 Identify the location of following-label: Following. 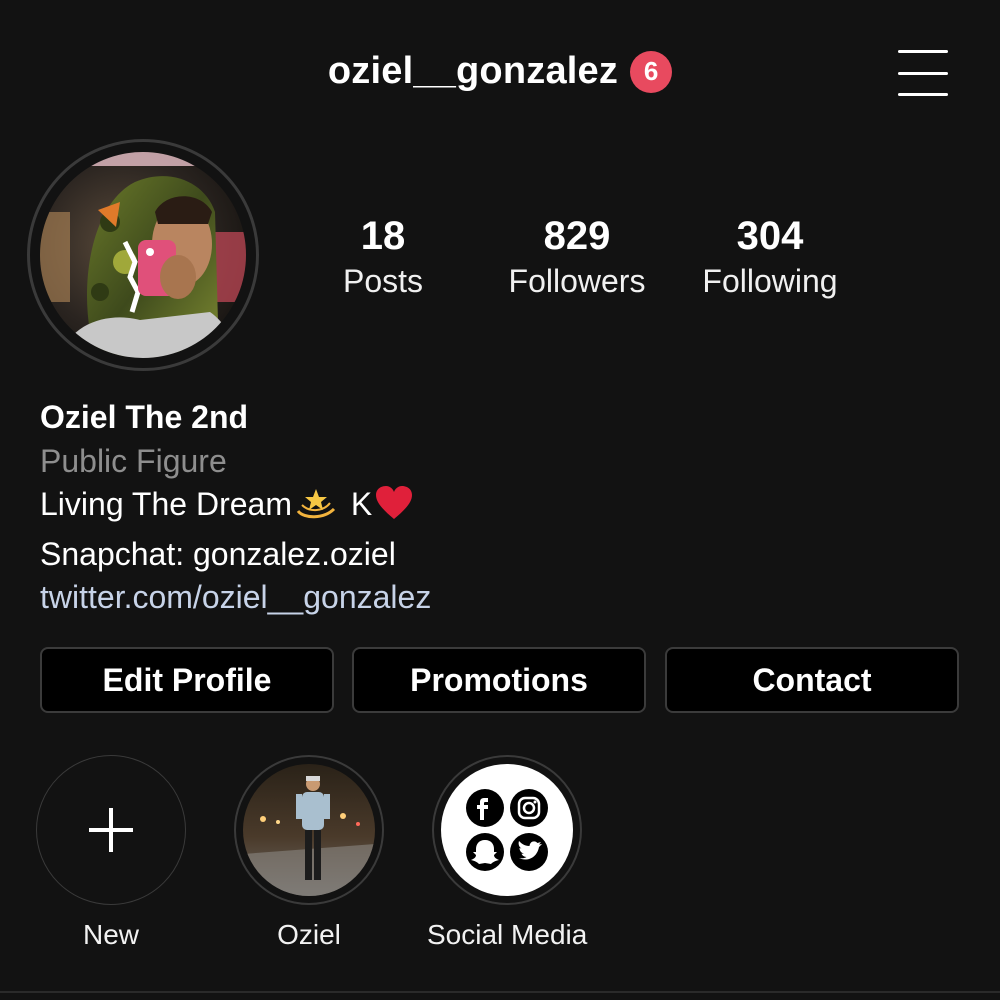
(770, 281).